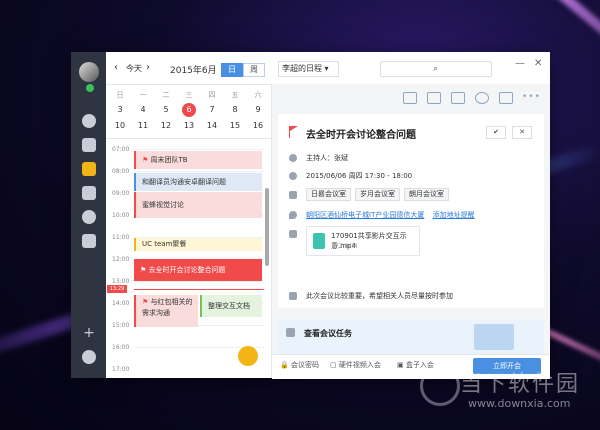  What do you see at coordinates (520, 63) in the screenshot?
I see `minimize-button: —` at bounding box center [520, 63].